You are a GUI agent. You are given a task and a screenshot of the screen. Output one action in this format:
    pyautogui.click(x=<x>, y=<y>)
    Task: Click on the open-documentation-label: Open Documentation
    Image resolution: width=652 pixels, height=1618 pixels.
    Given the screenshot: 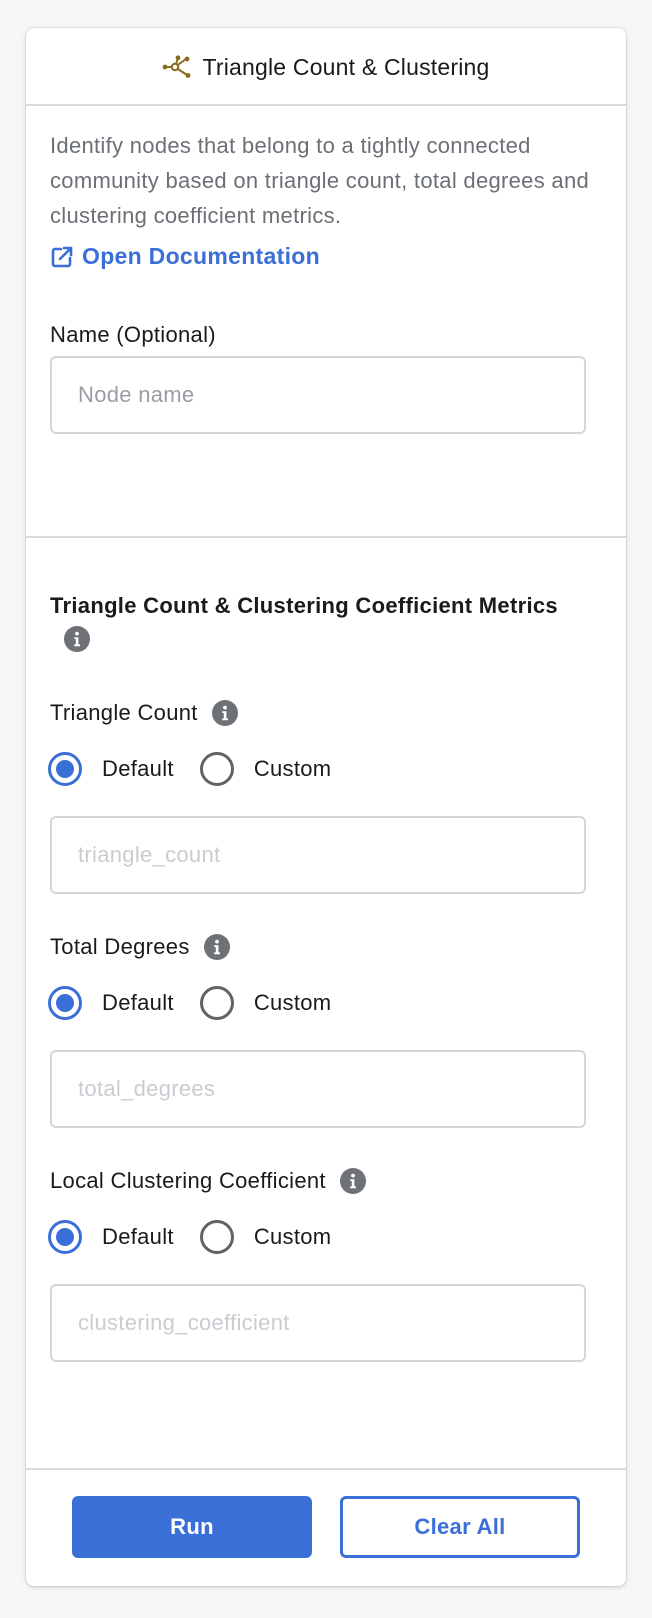 What is the action you would take?
    pyautogui.click(x=201, y=256)
    